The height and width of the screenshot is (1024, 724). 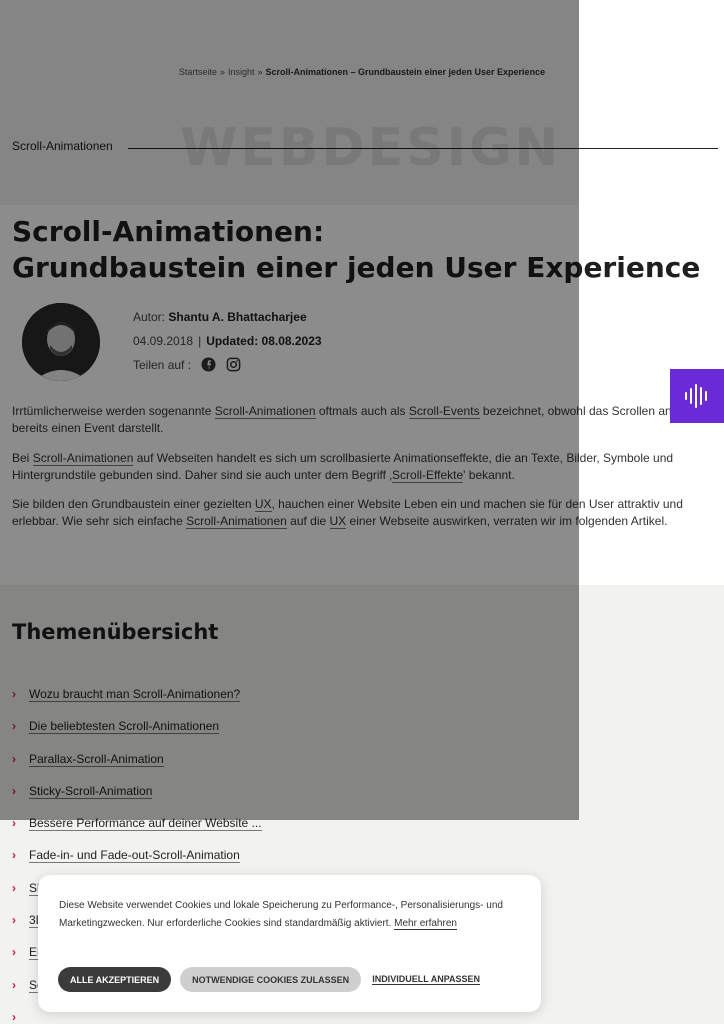 I want to click on toc-link-text: Fade-in- und Fade-out-Scroll-Animation, so click(x=134, y=856).